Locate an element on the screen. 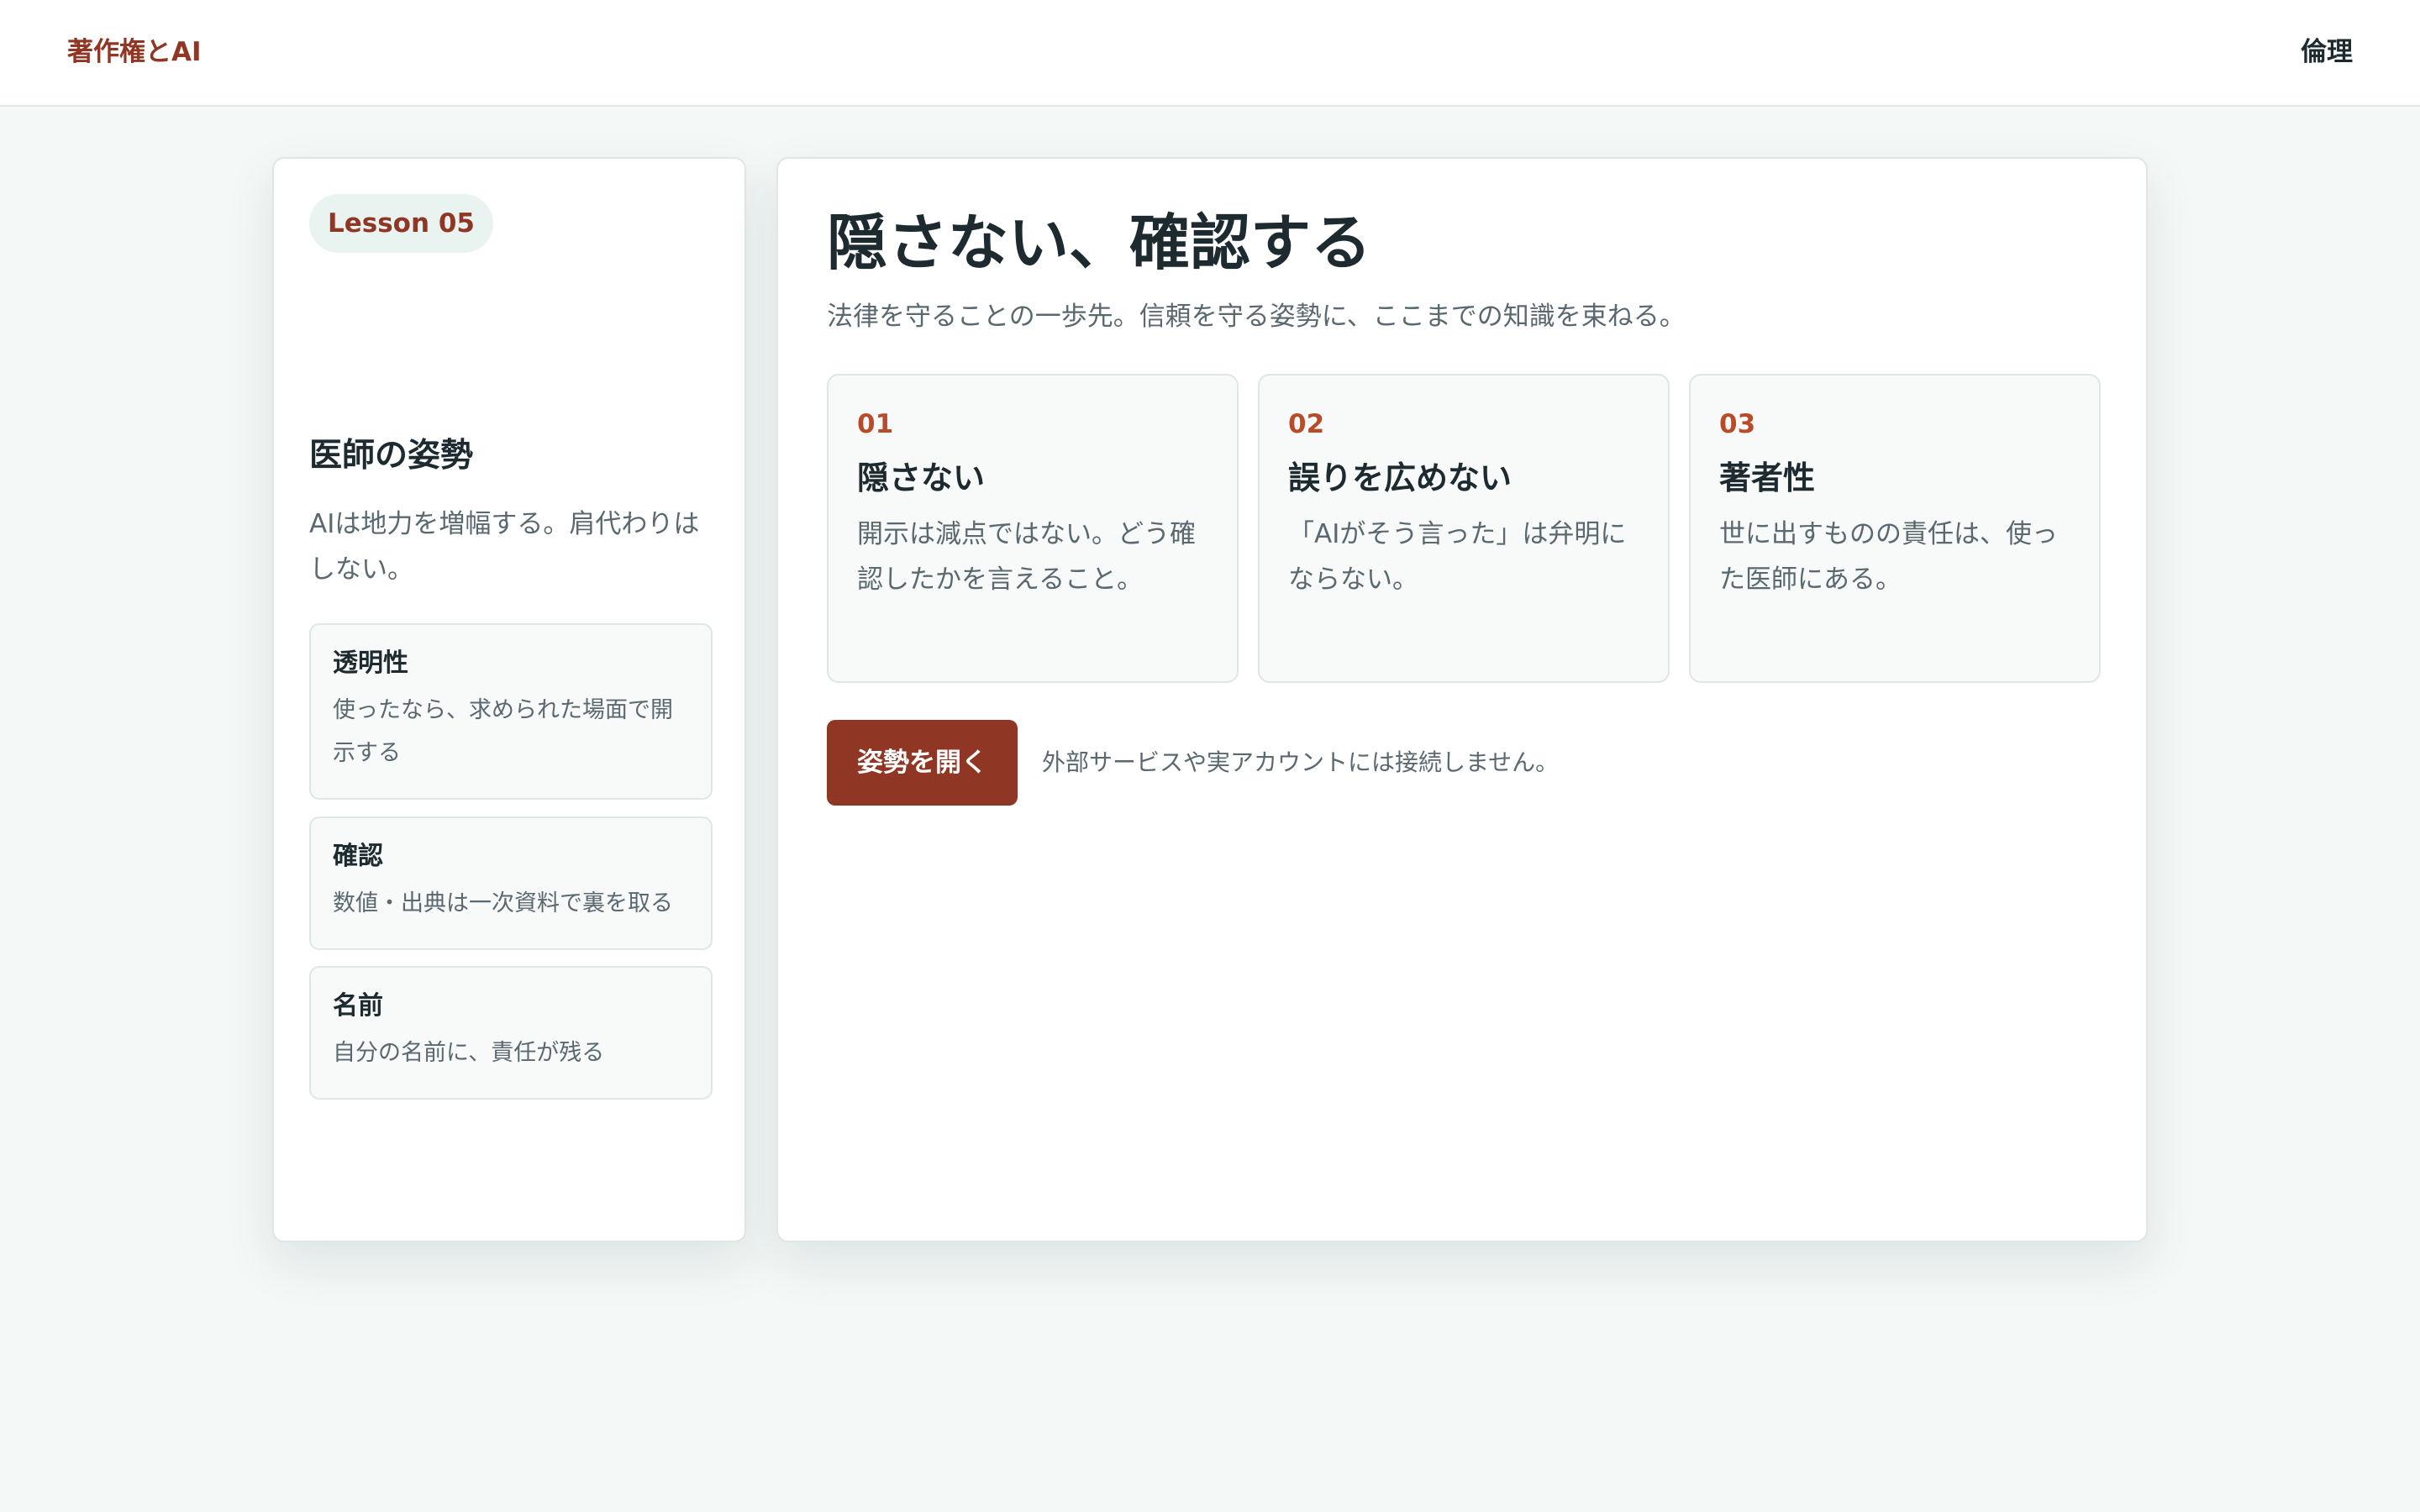 This screenshot has height=1512, width=2420. point-text: 「AIがそう言った」は弁明にならない。 is located at coordinates (1457, 557).